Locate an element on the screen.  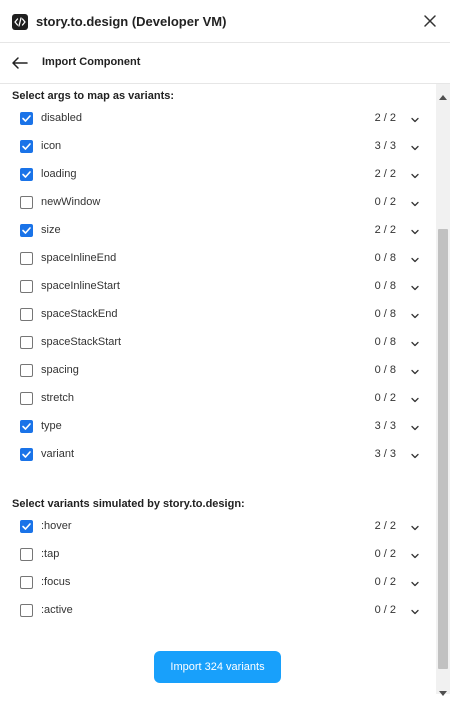
close-icon is located at coordinates (430, 21).